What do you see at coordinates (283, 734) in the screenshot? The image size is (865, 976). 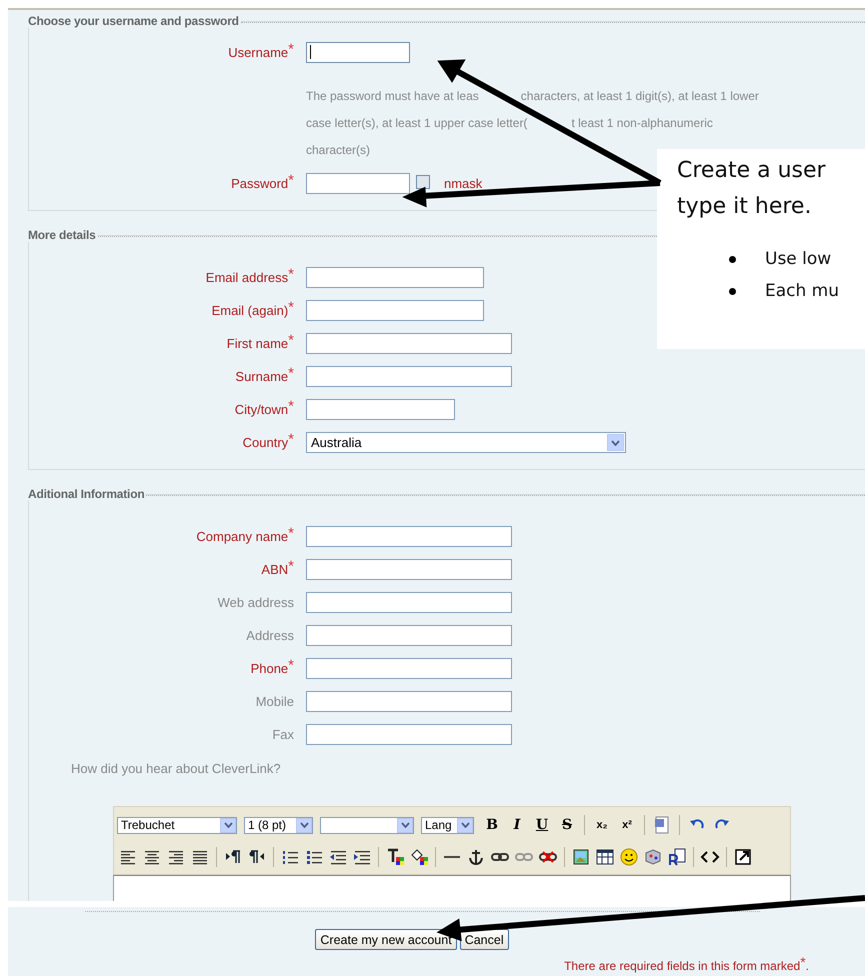 I see `field-label: Fax` at bounding box center [283, 734].